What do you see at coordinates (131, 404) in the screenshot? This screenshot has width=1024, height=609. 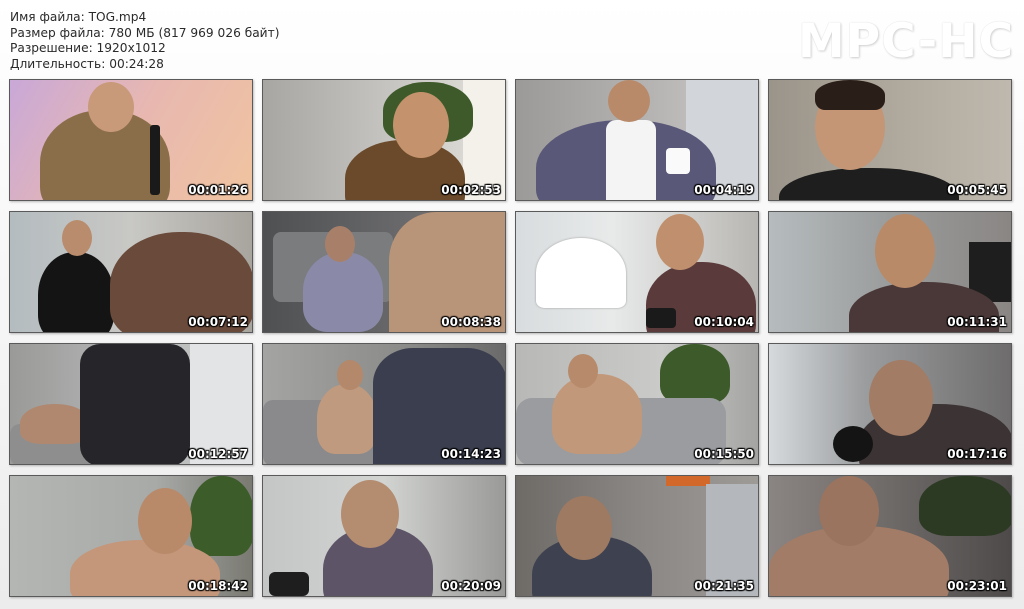 I see `thumbnail-frame: 00:12:57` at bounding box center [131, 404].